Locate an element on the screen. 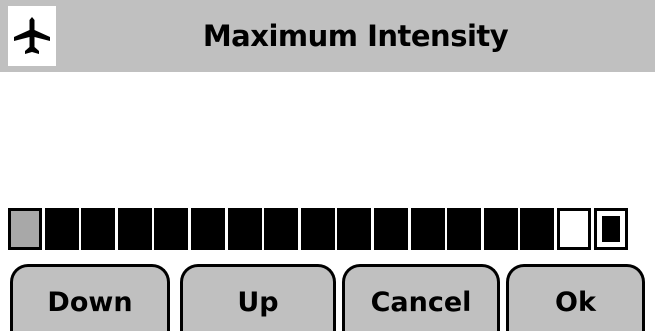  airplane-icon is located at coordinates (32, 35).